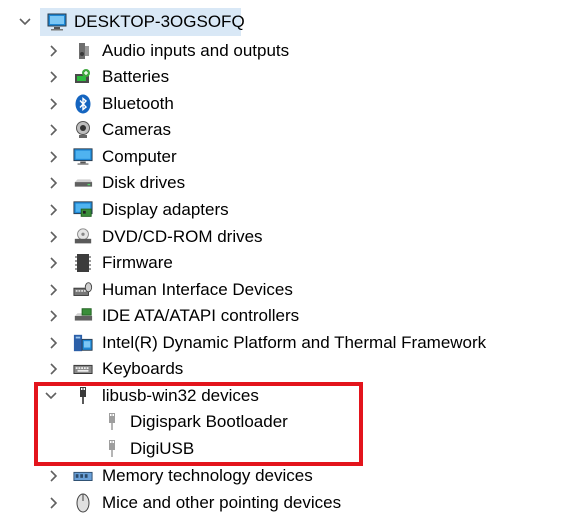 The width and height of the screenshot is (569, 527). I want to click on chevron-down-icon, so click(25, 22).